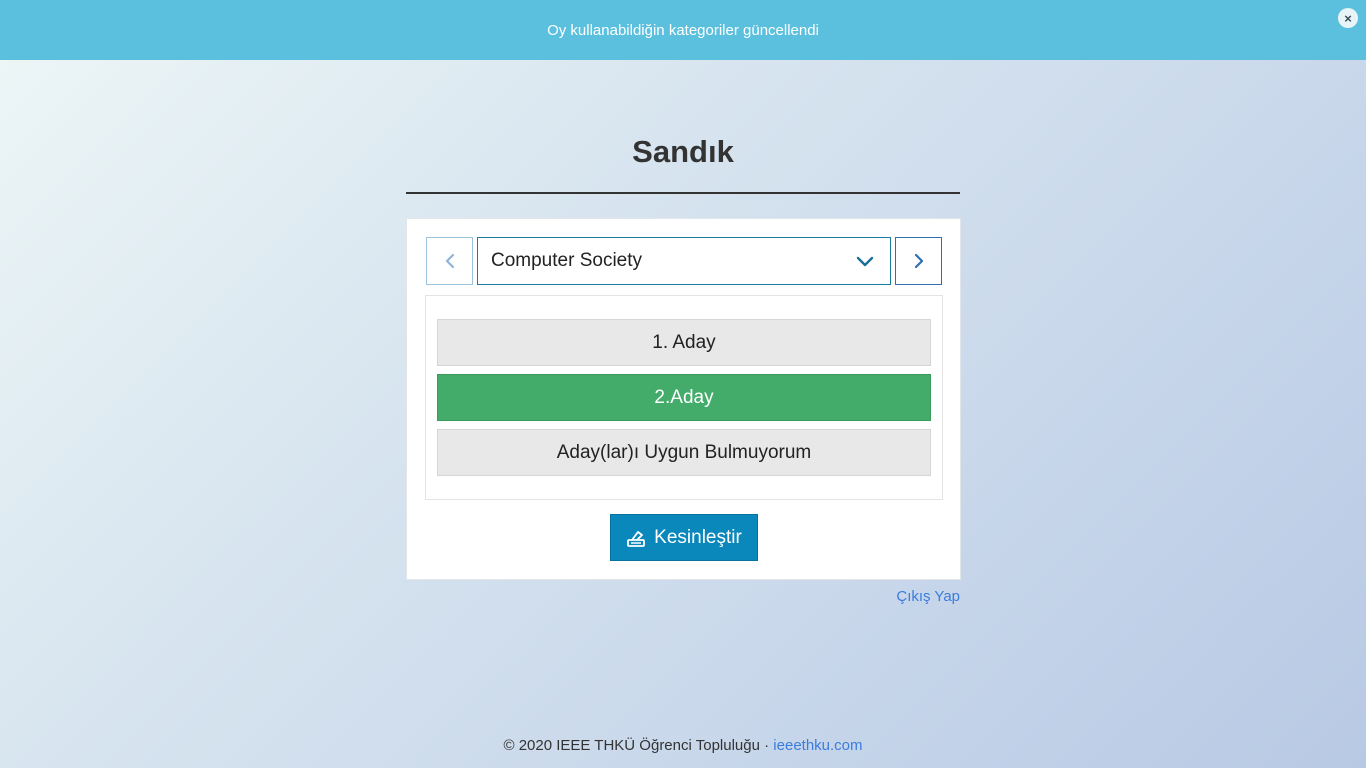 This screenshot has width=1366, height=768. I want to click on prev-category-button, so click(449, 261).